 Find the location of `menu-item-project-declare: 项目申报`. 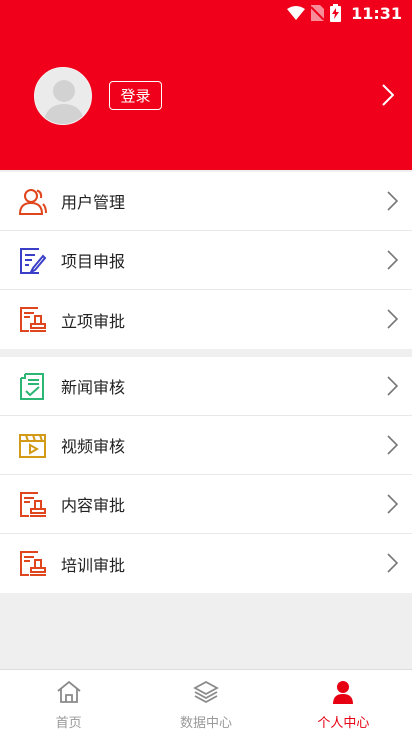

menu-item-project-declare: 项目申报 is located at coordinates (206, 260).